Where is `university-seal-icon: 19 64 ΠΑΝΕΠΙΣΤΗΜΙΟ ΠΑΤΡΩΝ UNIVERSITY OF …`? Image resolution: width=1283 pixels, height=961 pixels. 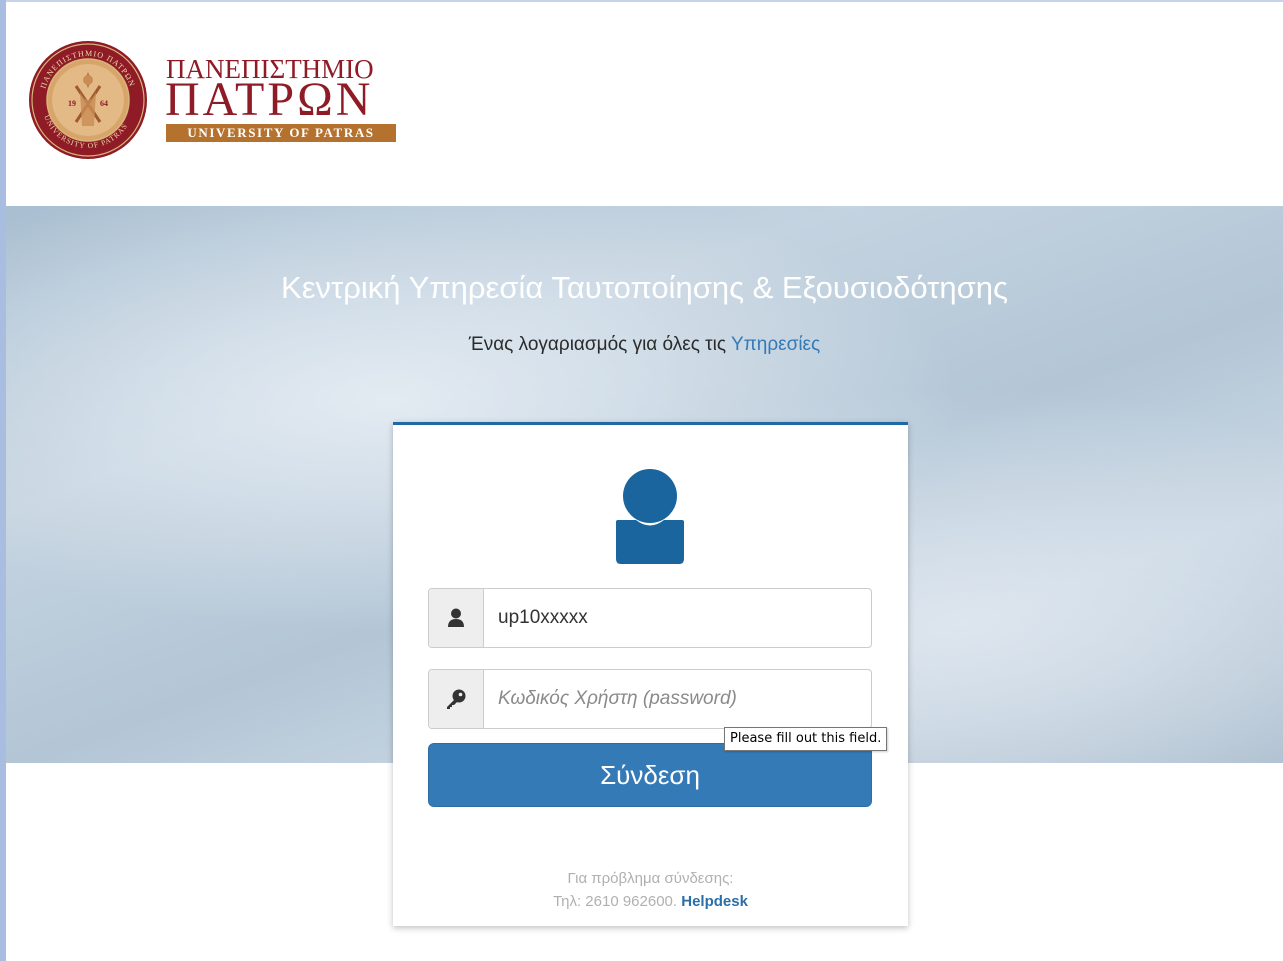 university-seal-icon: 19 64 ΠΑΝΕΠΙΣΤΗΜΙΟ ΠΑΤΡΩΝ UNIVERSITY OF … is located at coordinates (88, 100).